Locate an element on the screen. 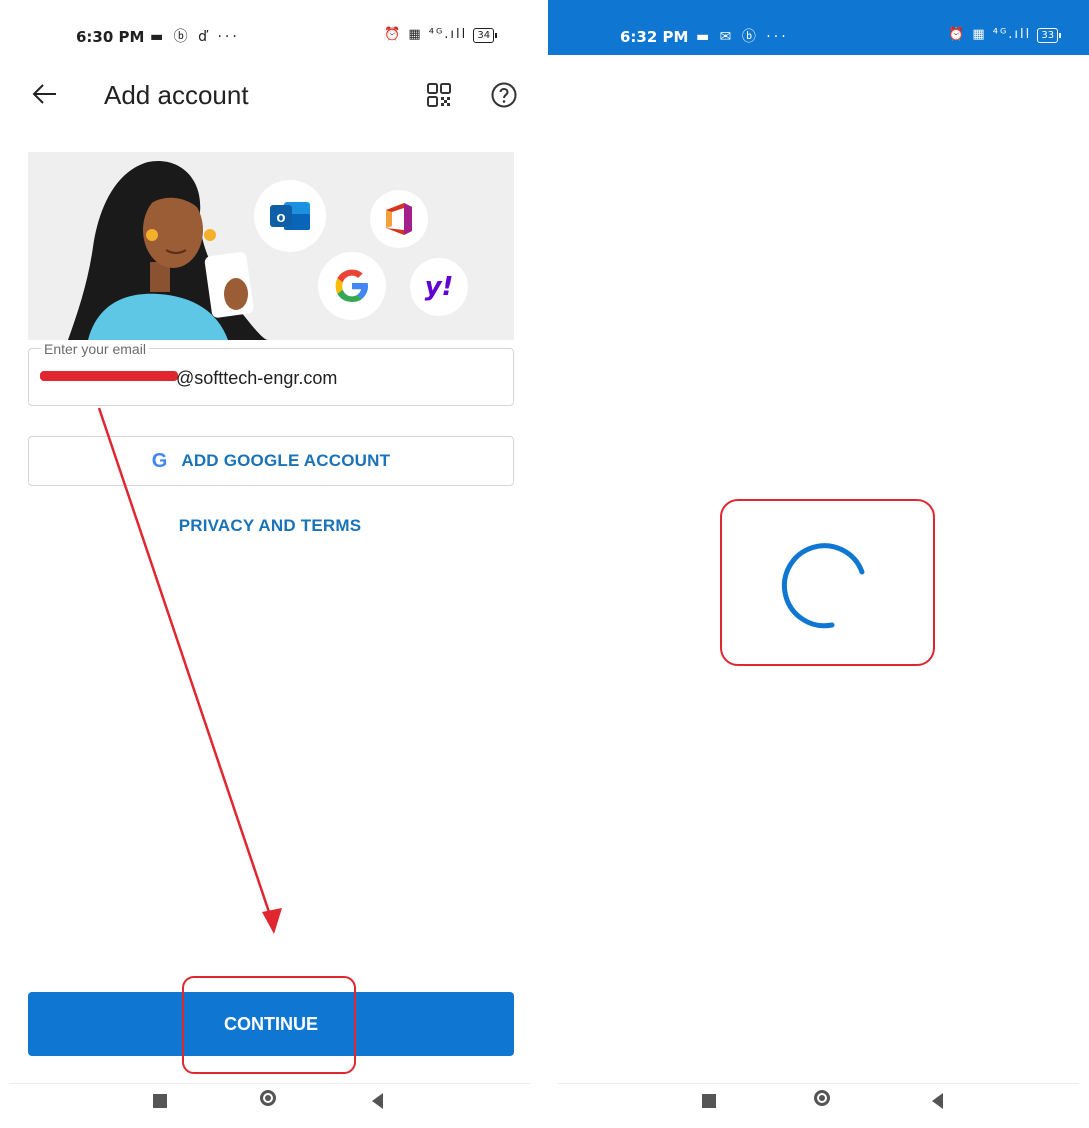 Image resolution: width=1089 pixels, height=1128 pixels. status-bar: 6:32 PM ▬ ✉ ⓑ ··· ⏰ ▦ ⁴ᴳ.ıll 33 is located at coordinates (818, 27).